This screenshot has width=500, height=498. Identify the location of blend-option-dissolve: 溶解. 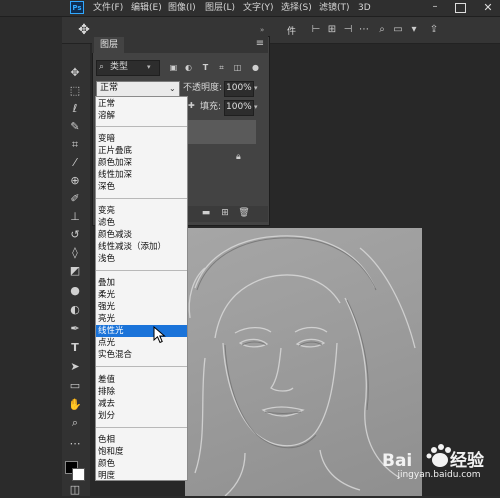
(141, 116).